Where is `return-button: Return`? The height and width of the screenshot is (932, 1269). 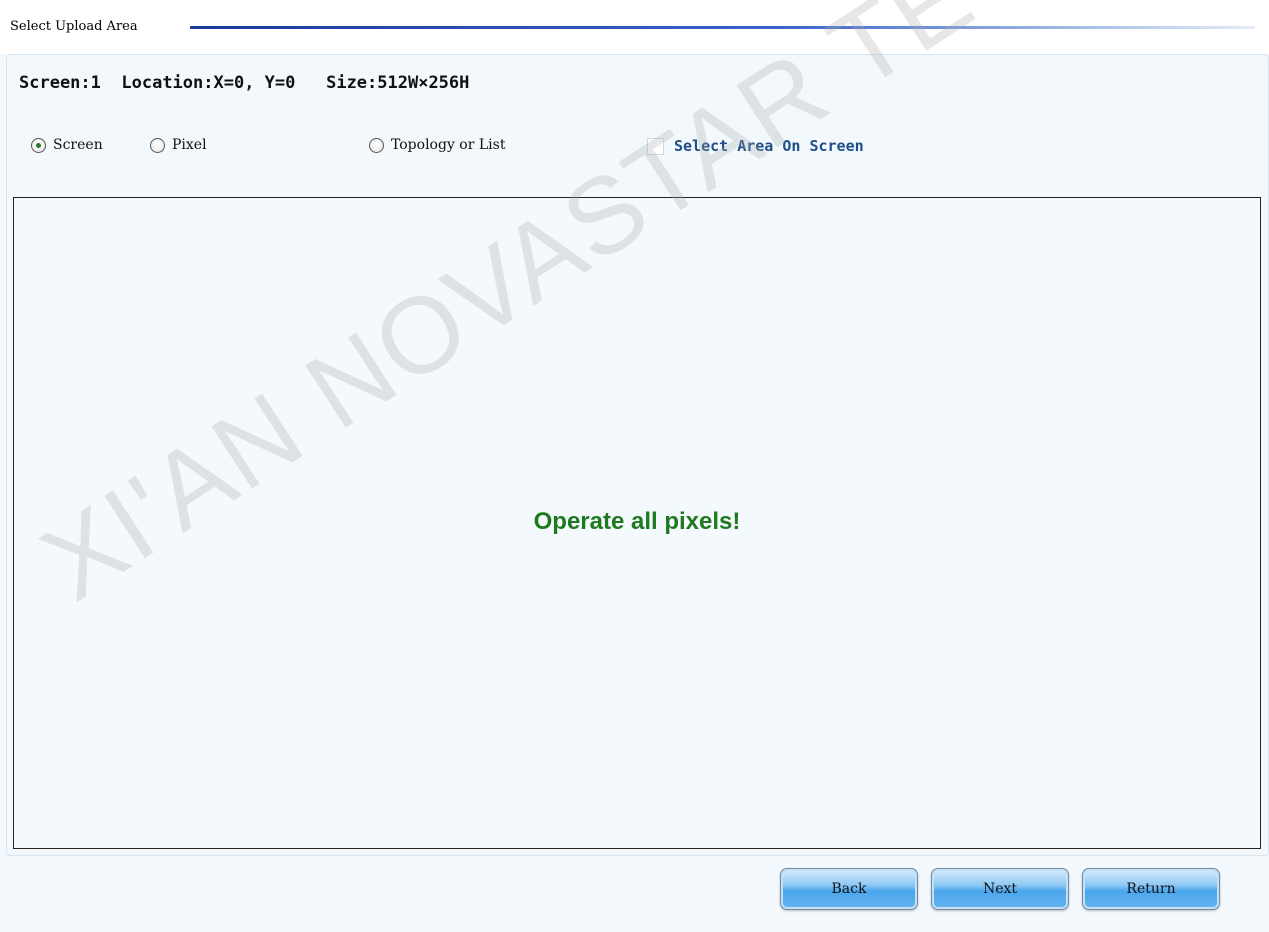 return-button: Return is located at coordinates (1151, 889).